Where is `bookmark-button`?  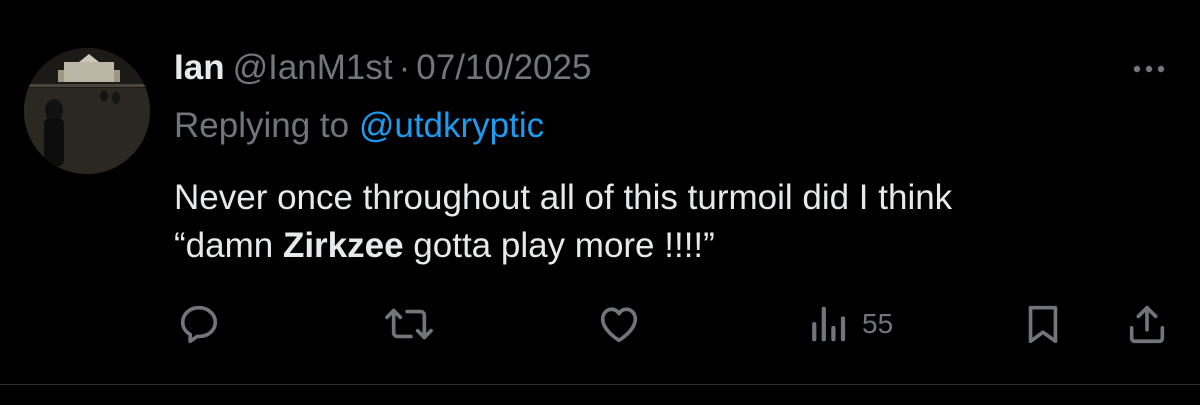
bookmark-button is located at coordinates (1043, 324).